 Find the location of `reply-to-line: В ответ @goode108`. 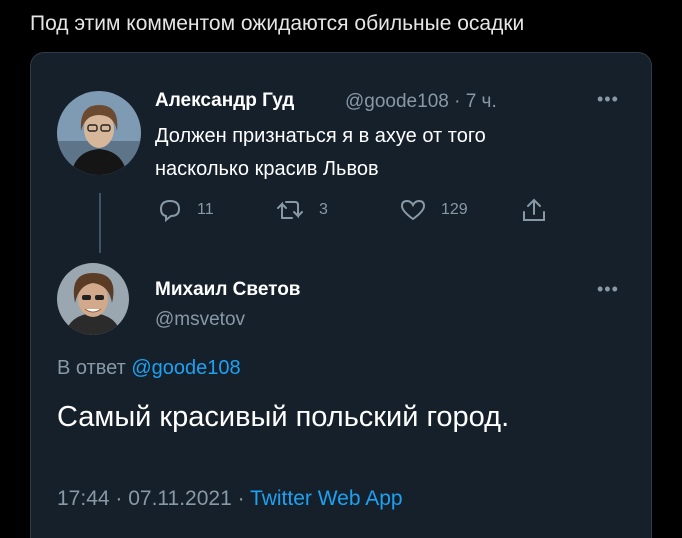

reply-to-line: В ответ @goode108 is located at coordinates (149, 368).